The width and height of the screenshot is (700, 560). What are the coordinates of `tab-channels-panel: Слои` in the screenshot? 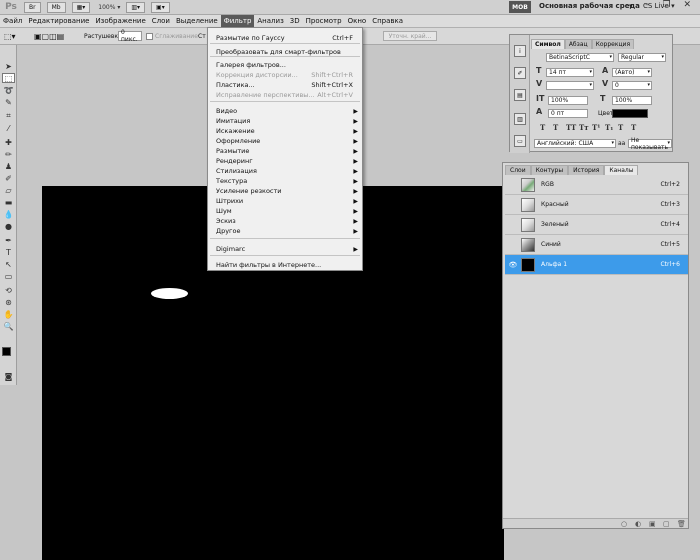 It's located at (518, 170).